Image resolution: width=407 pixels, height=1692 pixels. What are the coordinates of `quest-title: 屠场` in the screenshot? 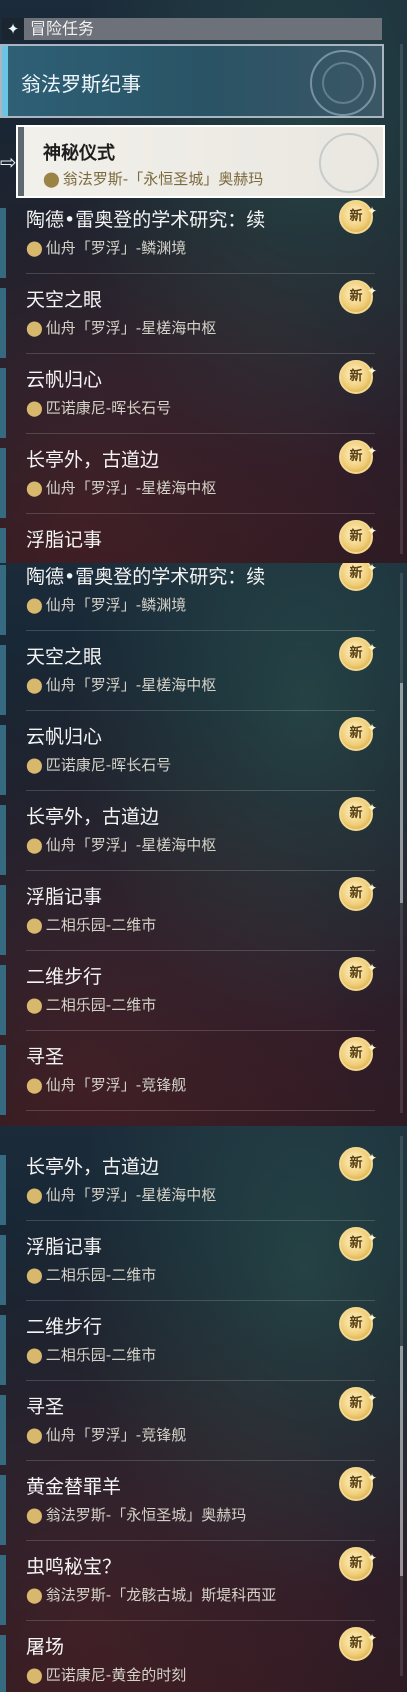 It's located at (45, 1647).